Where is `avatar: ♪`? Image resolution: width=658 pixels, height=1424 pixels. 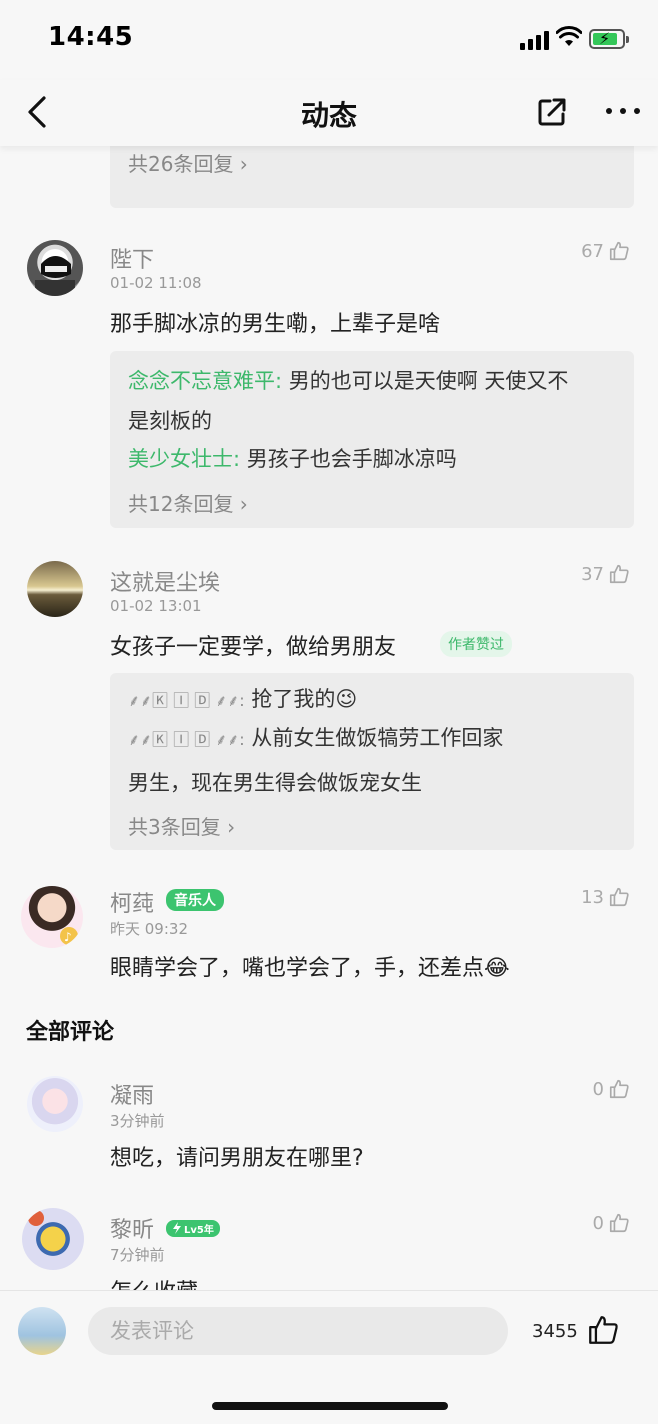
avatar: ♪ is located at coordinates (52, 917).